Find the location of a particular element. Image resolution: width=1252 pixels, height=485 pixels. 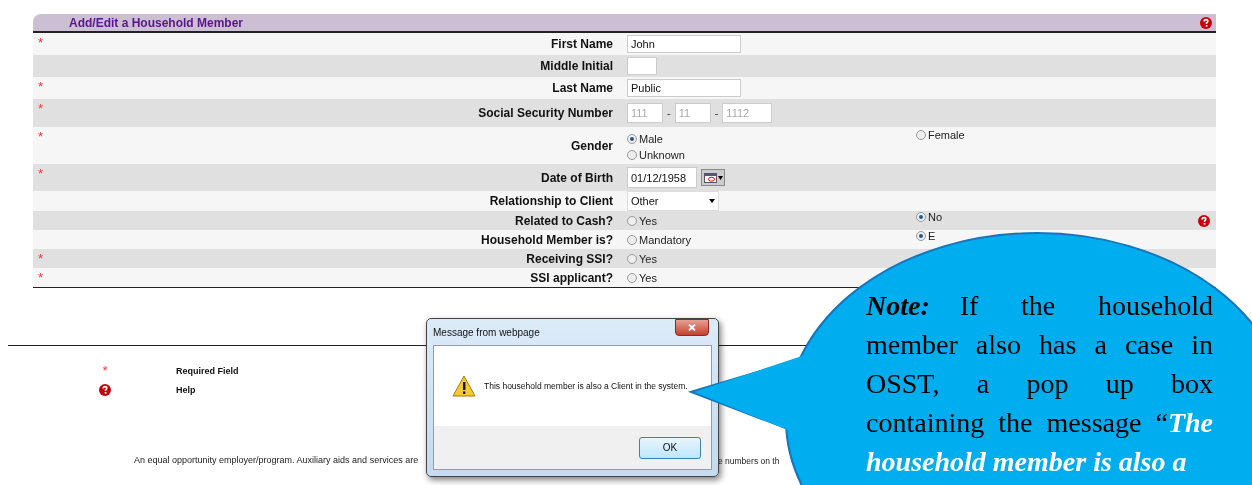

field-label: Date of Birth is located at coordinates (576, 177).